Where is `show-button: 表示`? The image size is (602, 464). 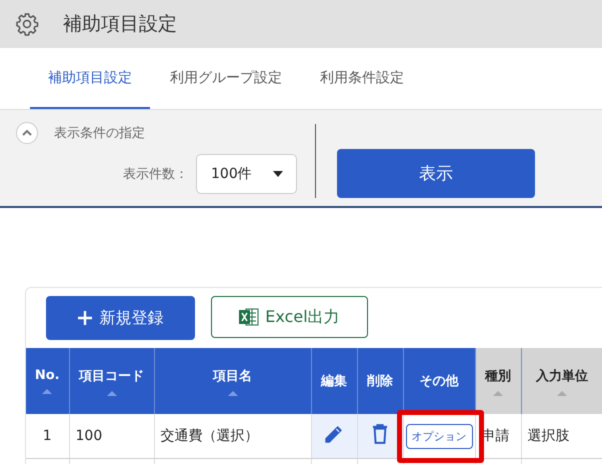
show-button: 表示 is located at coordinates (436, 173).